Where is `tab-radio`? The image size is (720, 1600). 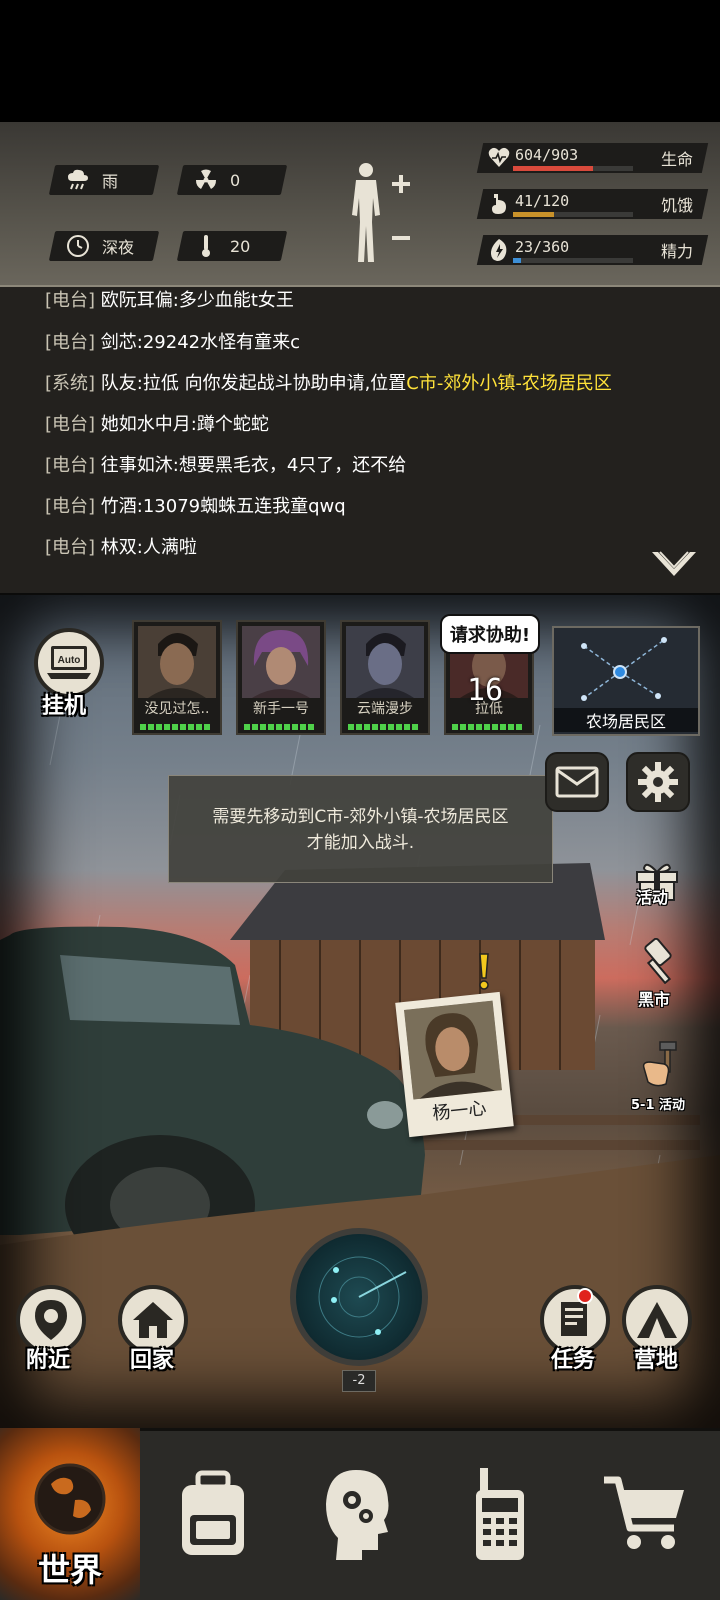
tab-radio is located at coordinates (500, 1514).